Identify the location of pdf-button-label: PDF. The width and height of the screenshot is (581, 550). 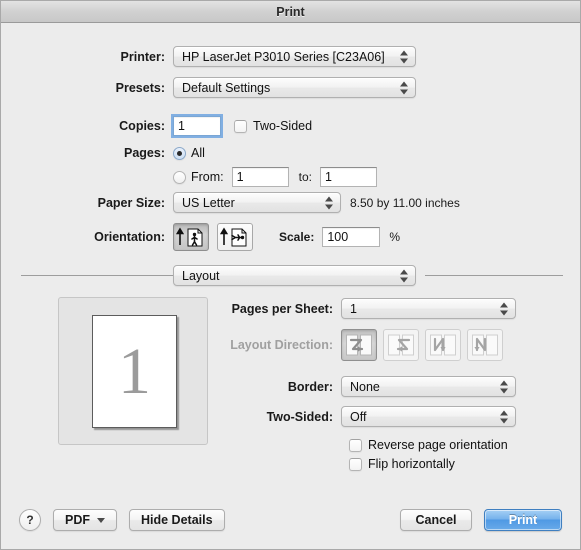
(77, 520).